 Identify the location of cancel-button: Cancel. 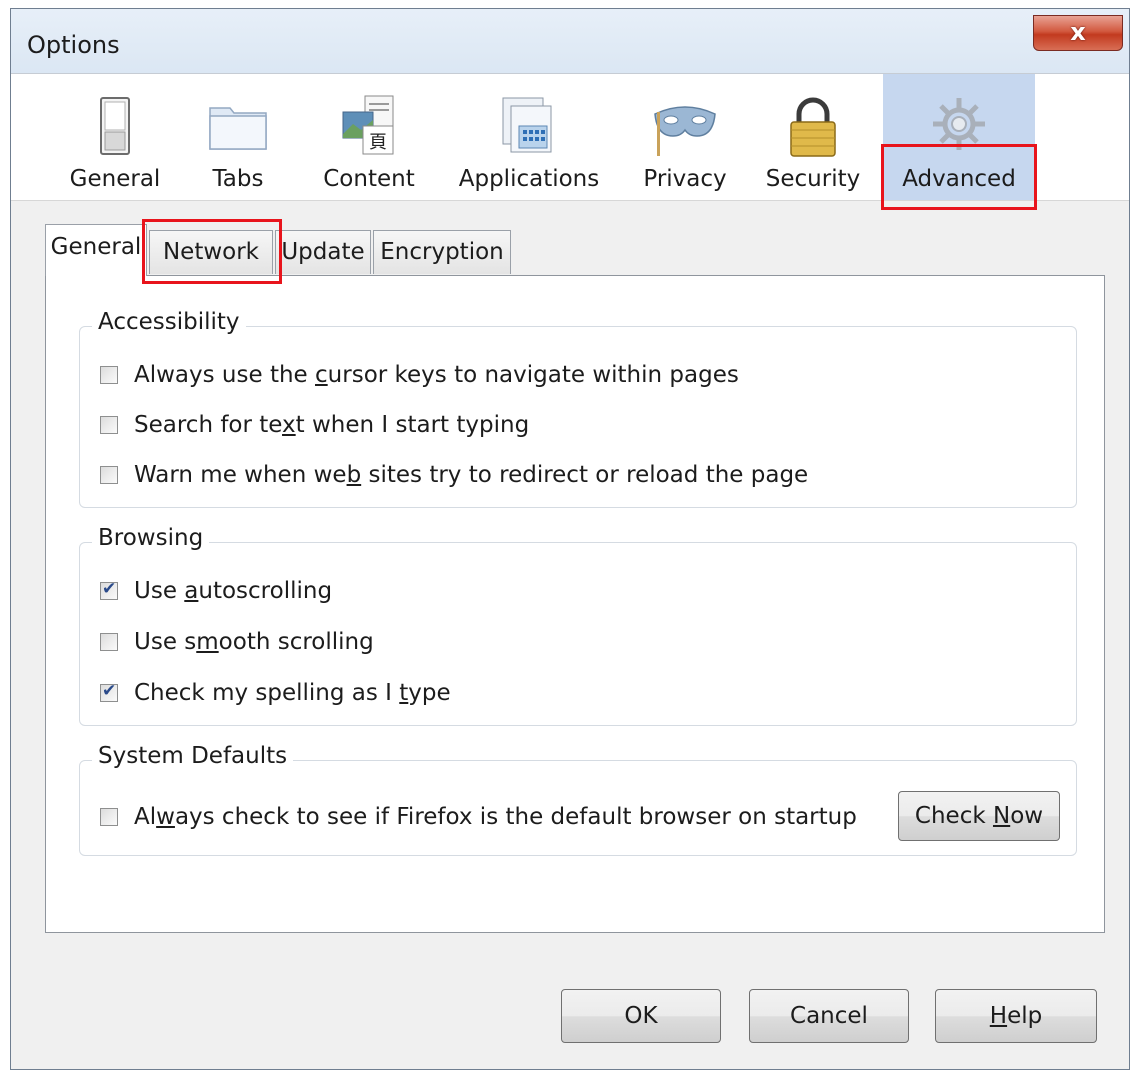
(829, 1016).